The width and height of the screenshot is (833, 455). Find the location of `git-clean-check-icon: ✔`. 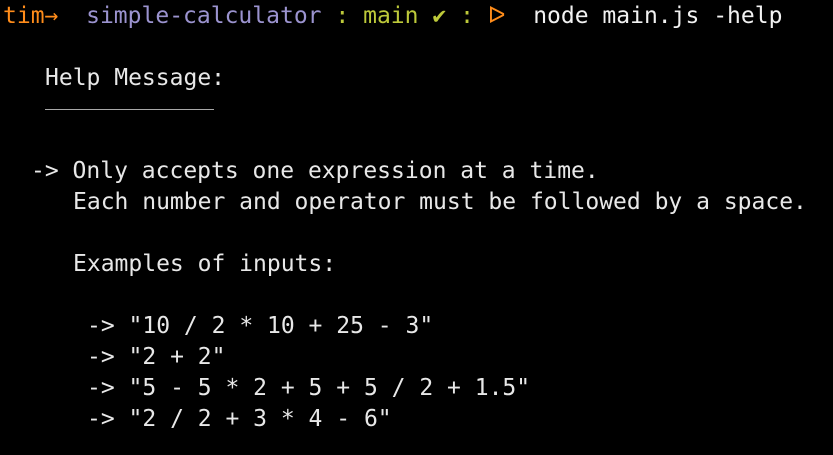

git-clean-check-icon: ✔ is located at coordinates (439, 16).